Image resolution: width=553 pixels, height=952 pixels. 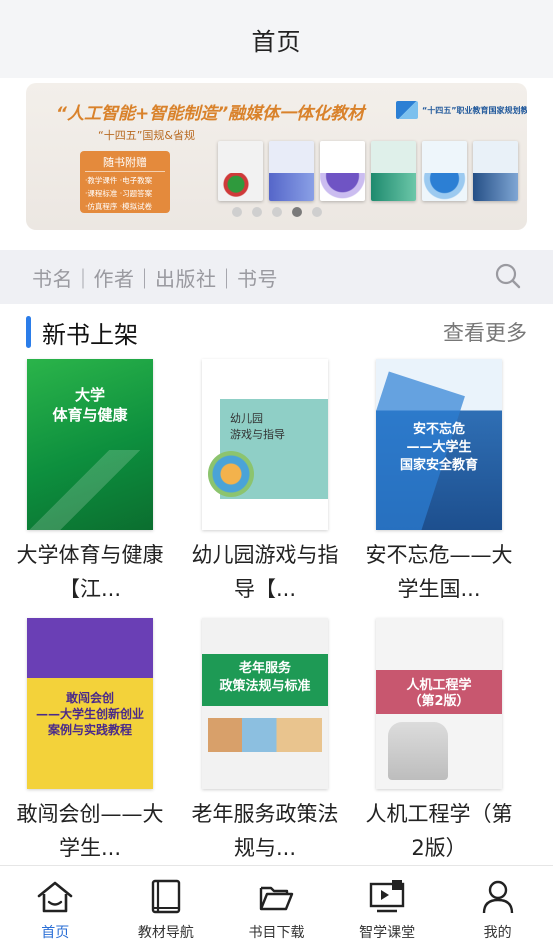 I want to click on tab-home: 首页, so click(x=55, y=909).